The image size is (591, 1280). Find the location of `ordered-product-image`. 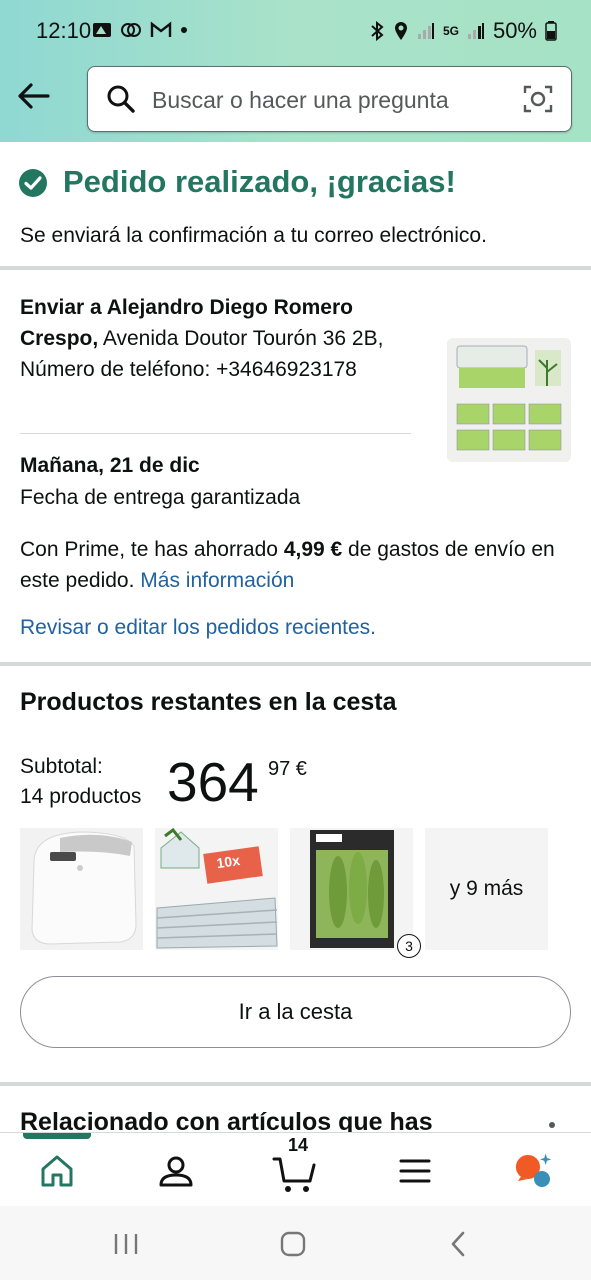

ordered-product-image is located at coordinates (509, 400).